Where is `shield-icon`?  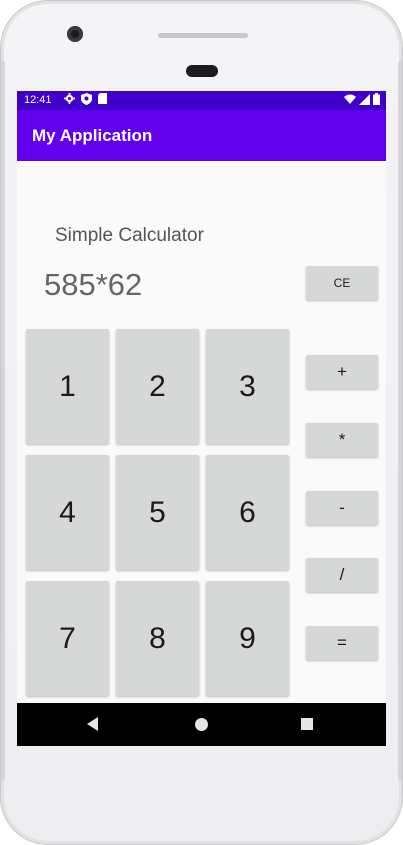 shield-icon is located at coordinates (86, 101).